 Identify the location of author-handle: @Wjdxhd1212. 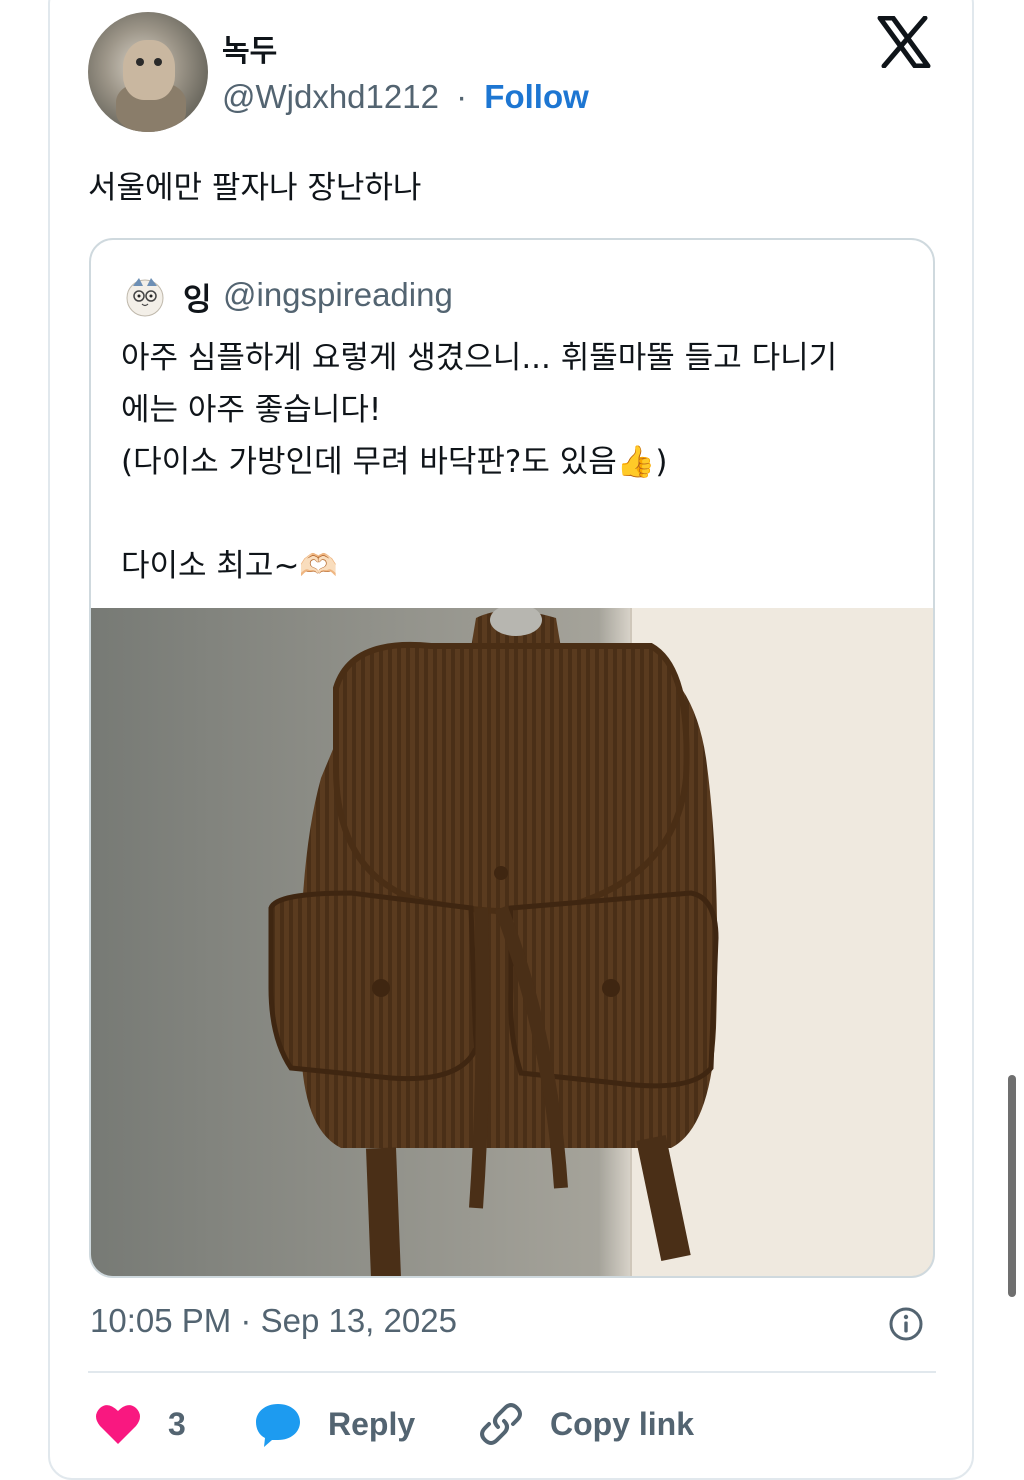
(330, 96).